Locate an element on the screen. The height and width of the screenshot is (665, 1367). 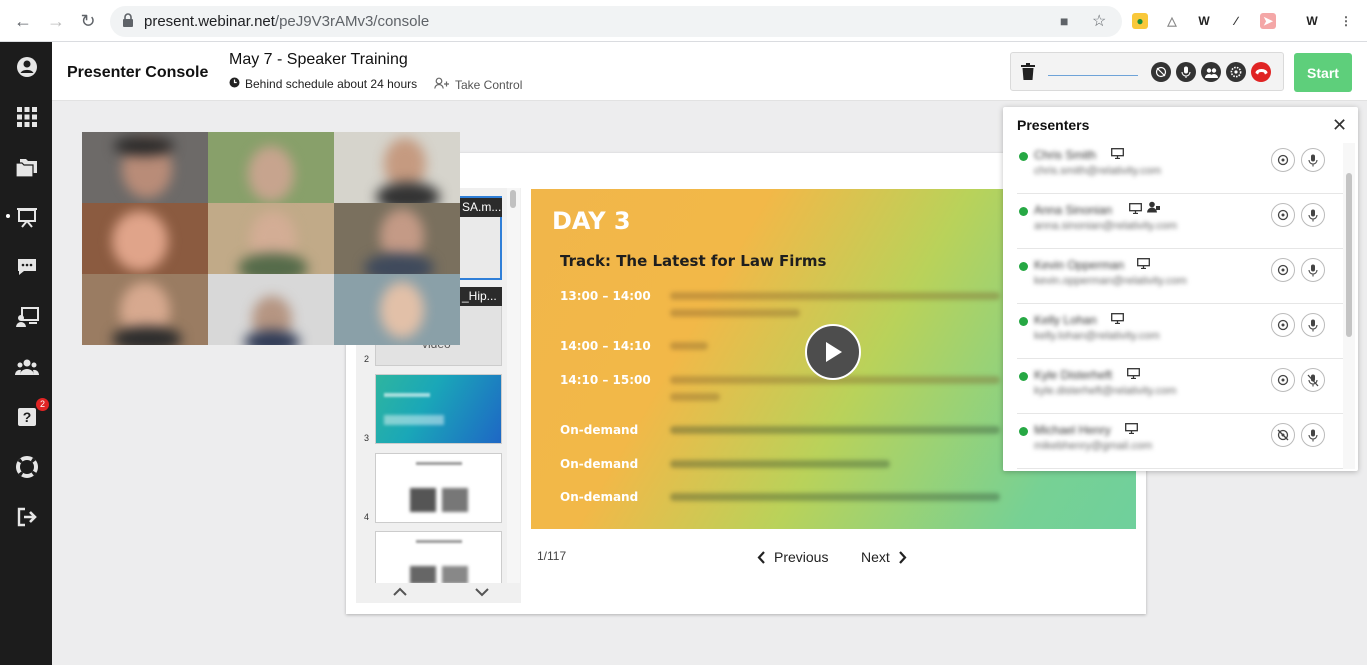
video-grid is located at coordinates (271, 238).